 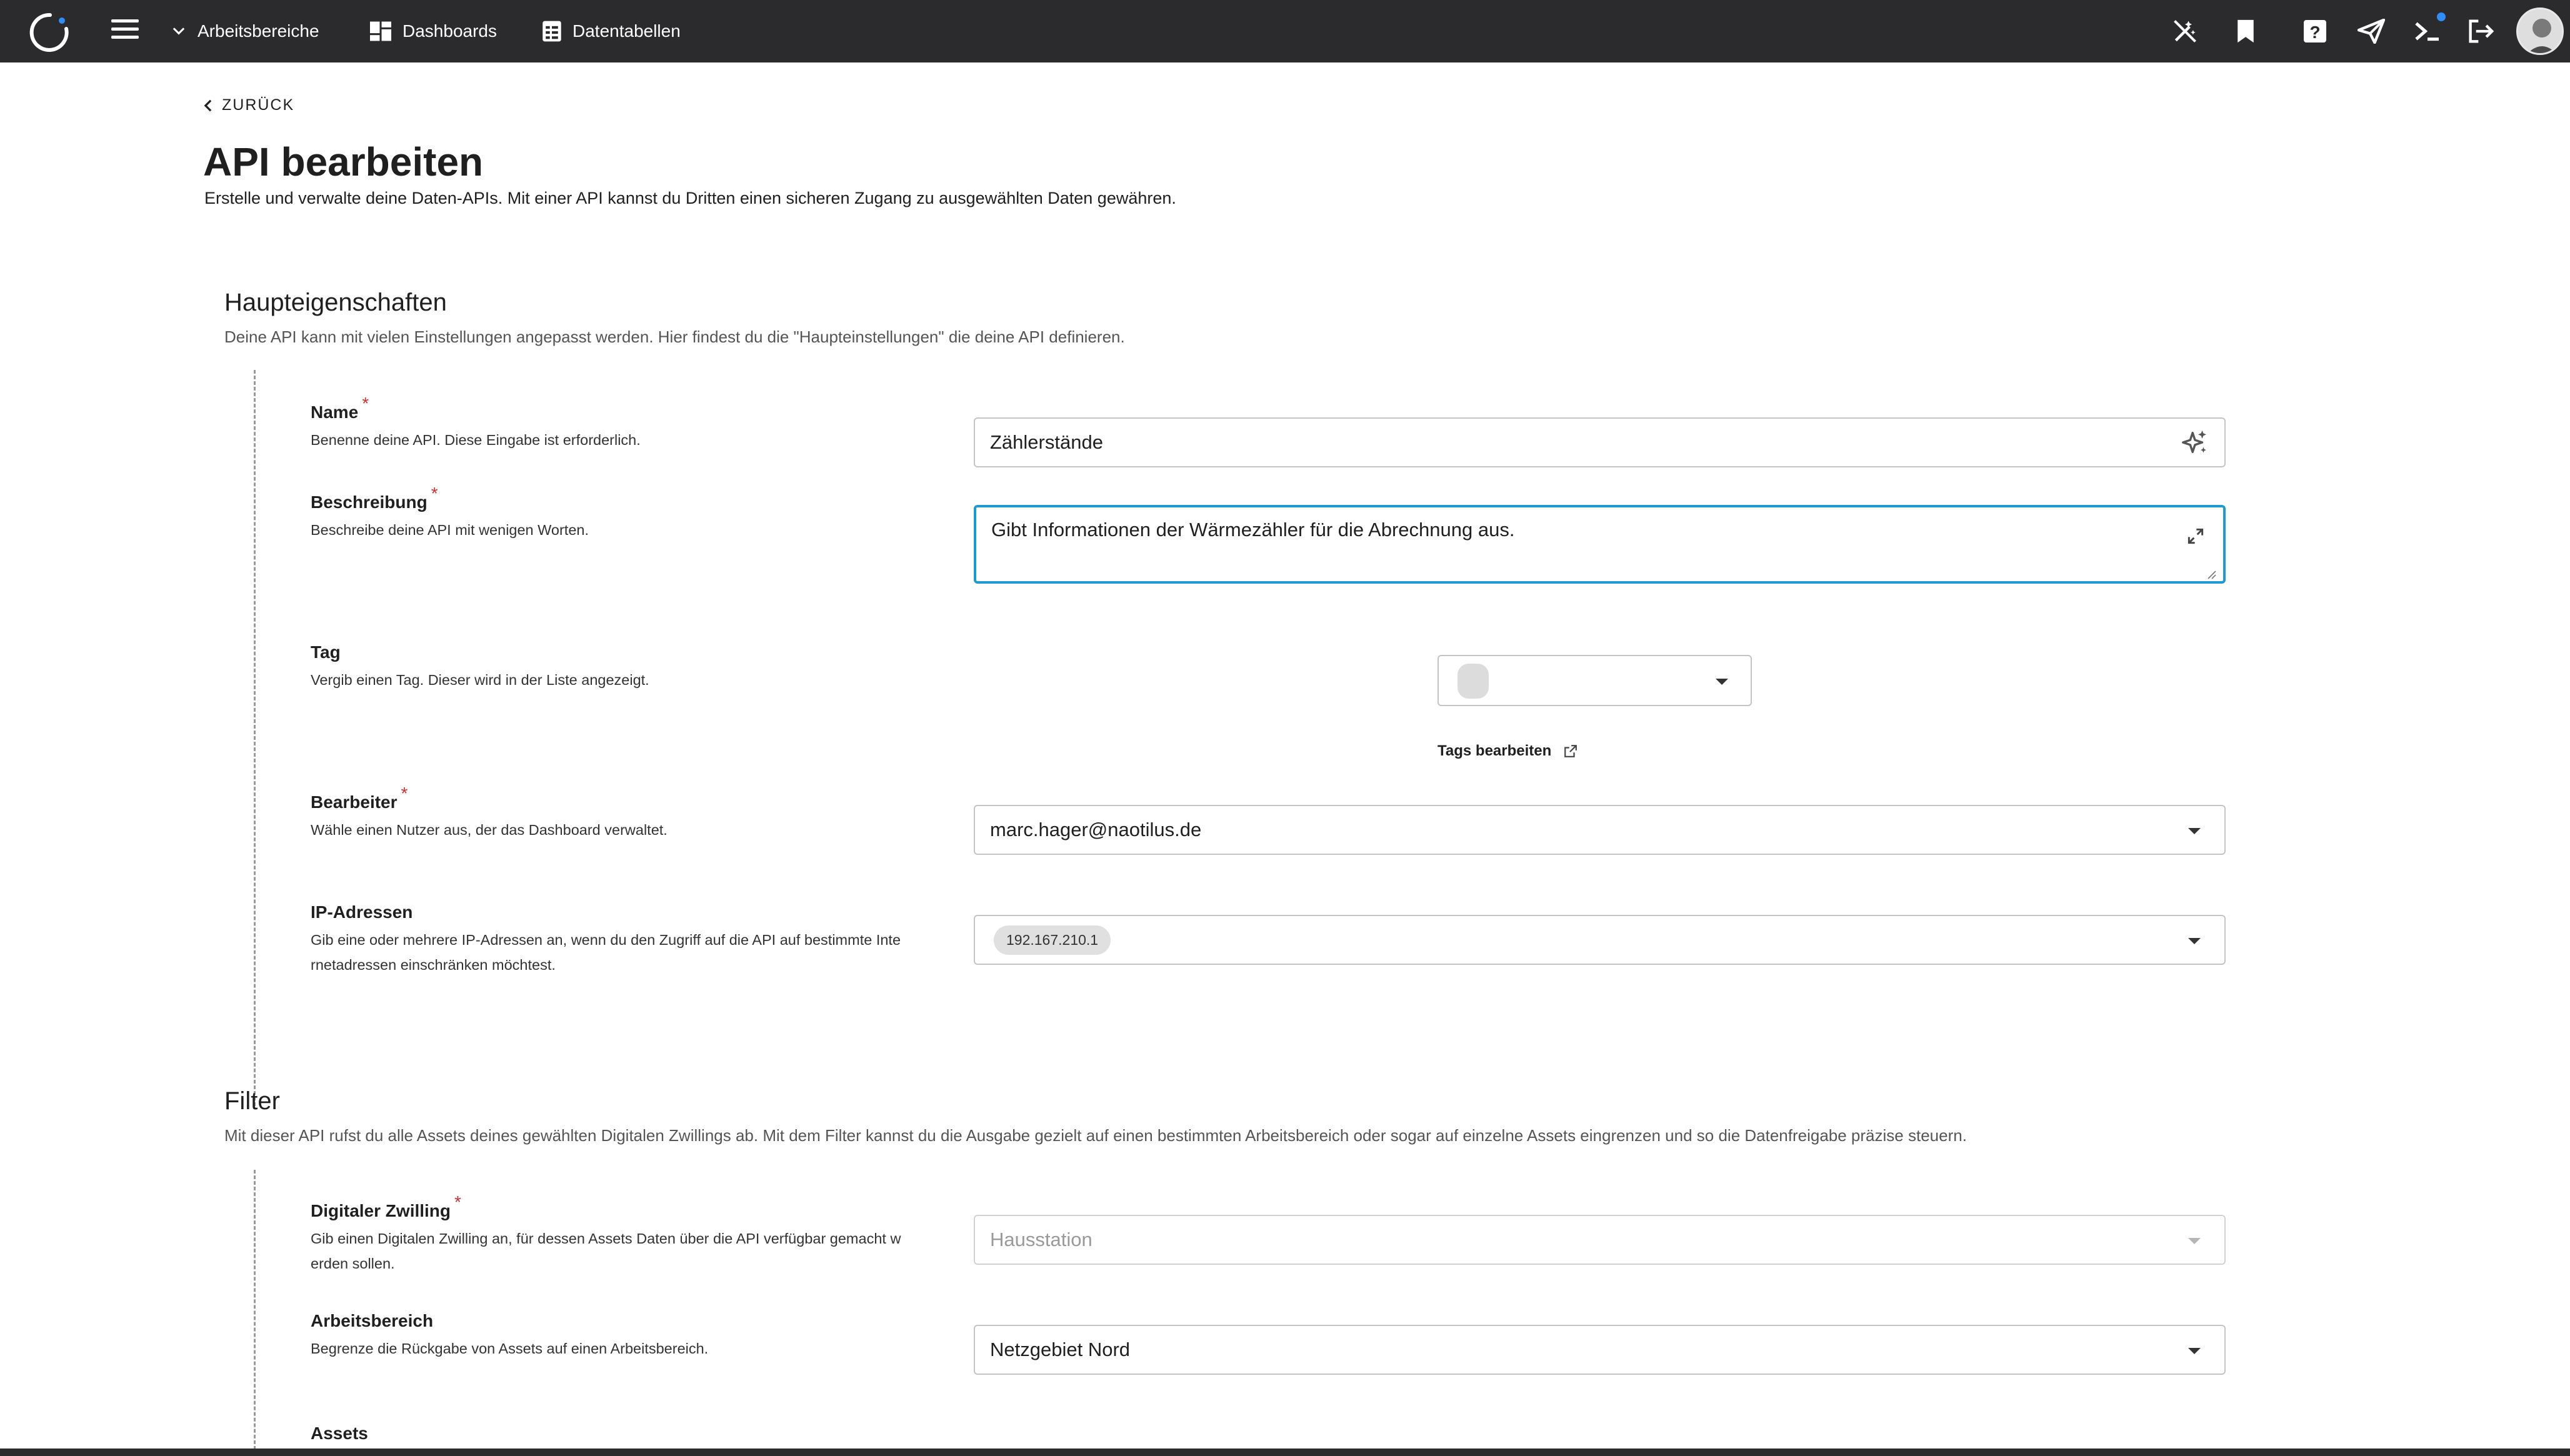 What do you see at coordinates (2210, 573) in the screenshot?
I see `resize-handle-icon` at bounding box center [2210, 573].